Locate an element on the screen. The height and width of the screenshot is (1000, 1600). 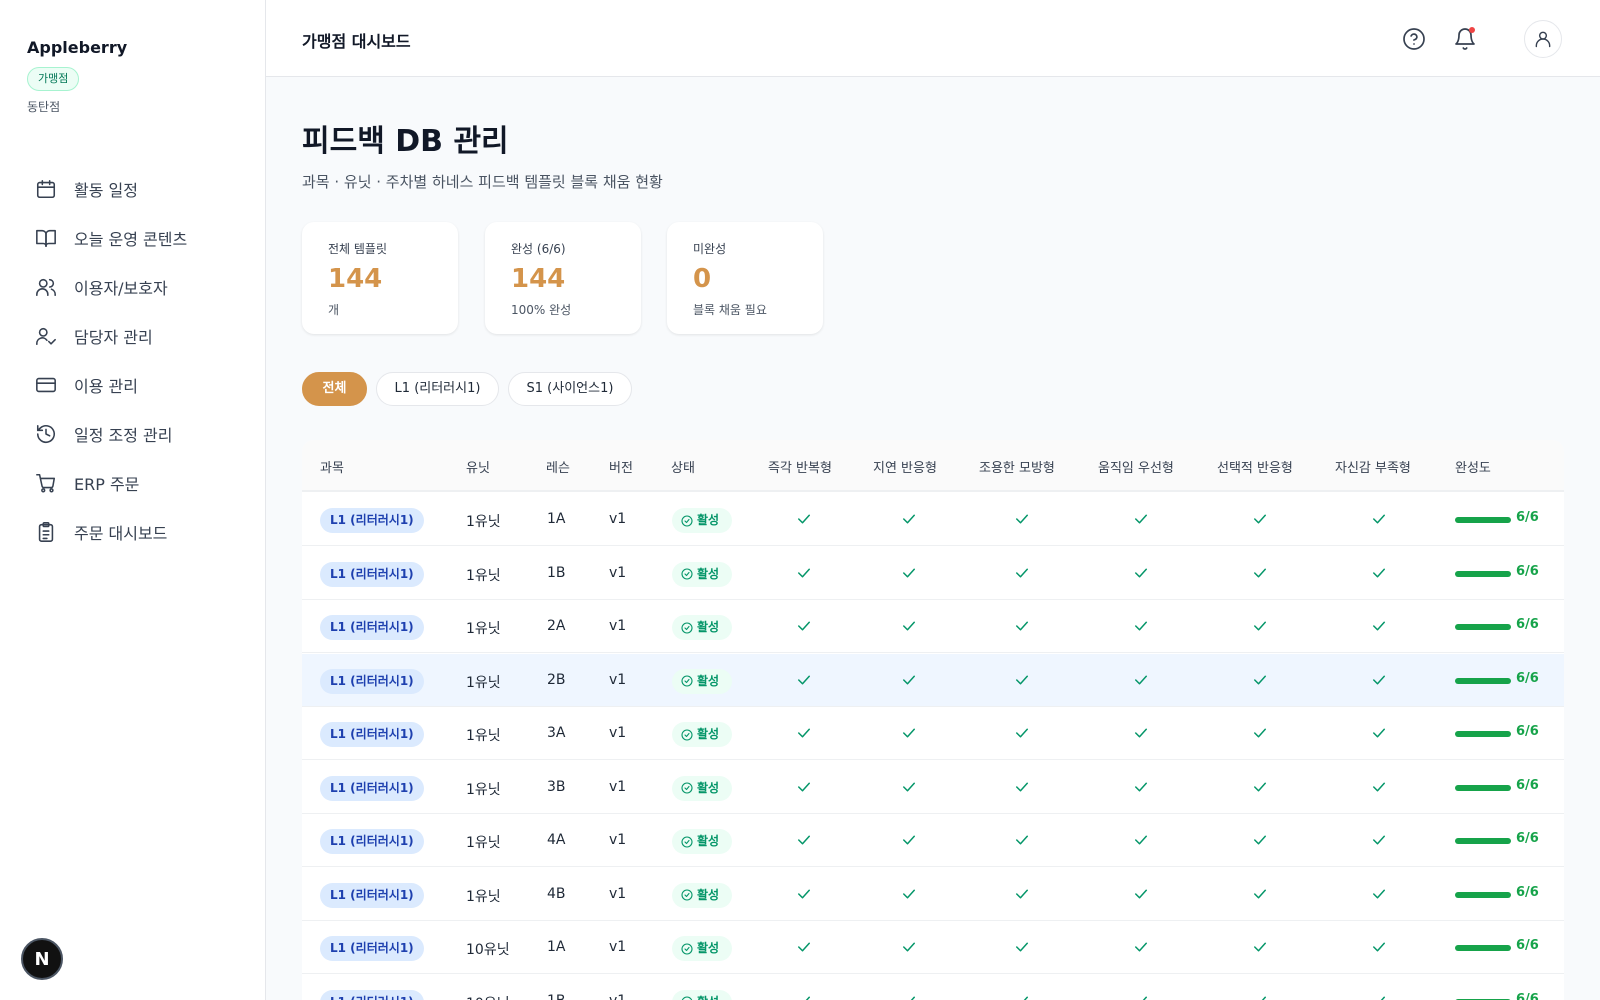
stat-note: 개 is located at coordinates (334, 310).